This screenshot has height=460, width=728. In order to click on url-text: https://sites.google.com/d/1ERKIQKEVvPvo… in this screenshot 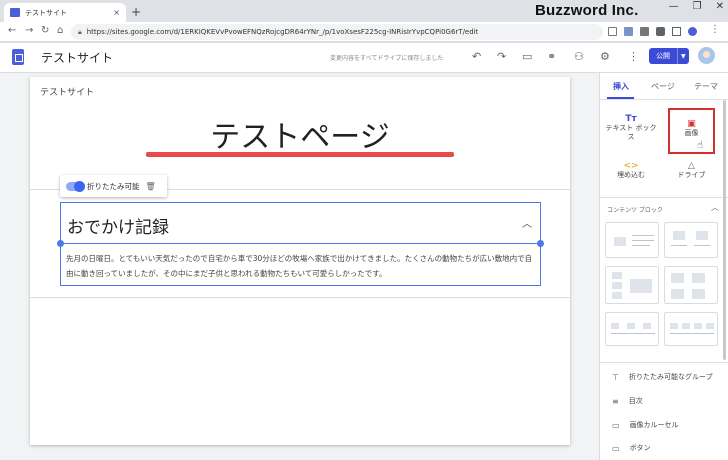, I will do `click(282, 32)`.